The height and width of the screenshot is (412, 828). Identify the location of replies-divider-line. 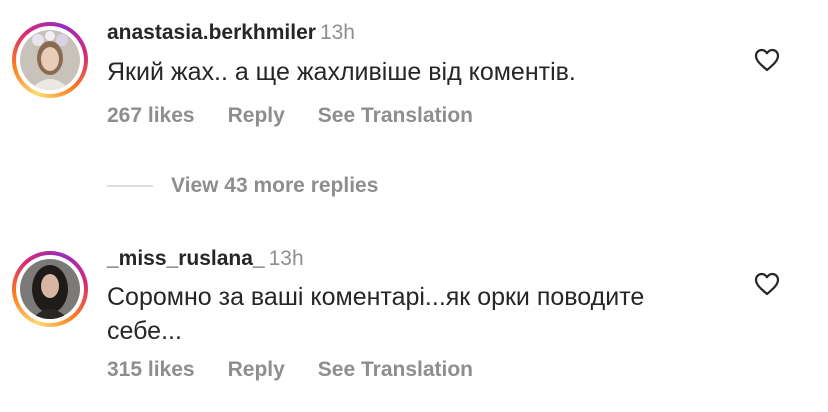
(130, 186).